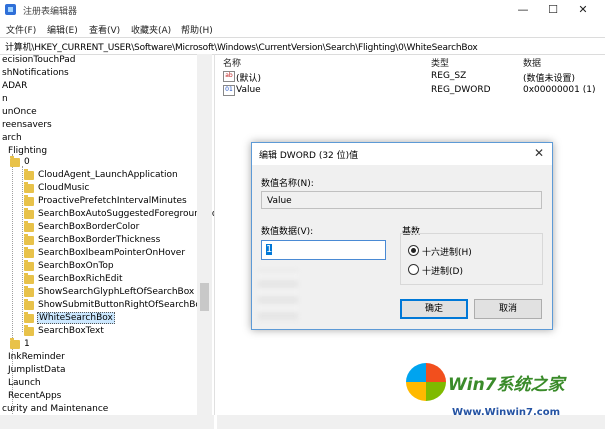  I want to click on windows-logo-icon, so click(426, 382).